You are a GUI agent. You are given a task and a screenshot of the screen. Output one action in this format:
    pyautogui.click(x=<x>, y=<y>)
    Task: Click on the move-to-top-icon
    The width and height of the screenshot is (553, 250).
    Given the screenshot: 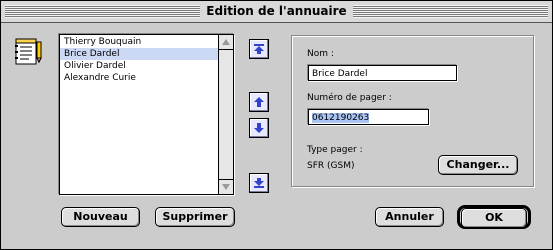 What is the action you would take?
    pyautogui.click(x=259, y=49)
    